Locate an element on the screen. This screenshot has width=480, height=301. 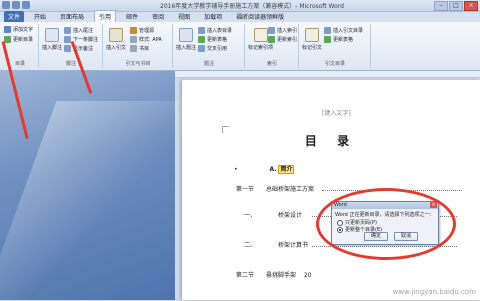
citation-icon is located at coordinates (116, 35).